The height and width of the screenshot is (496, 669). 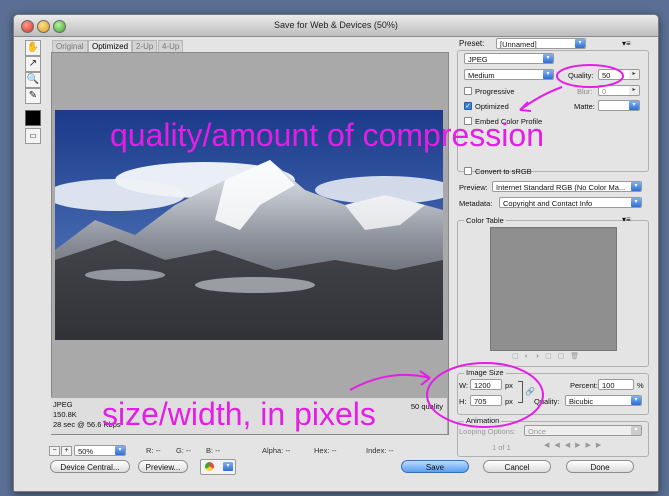 What do you see at coordinates (581, 75) in the screenshot?
I see `quality-label: Quality:` at bounding box center [581, 75].